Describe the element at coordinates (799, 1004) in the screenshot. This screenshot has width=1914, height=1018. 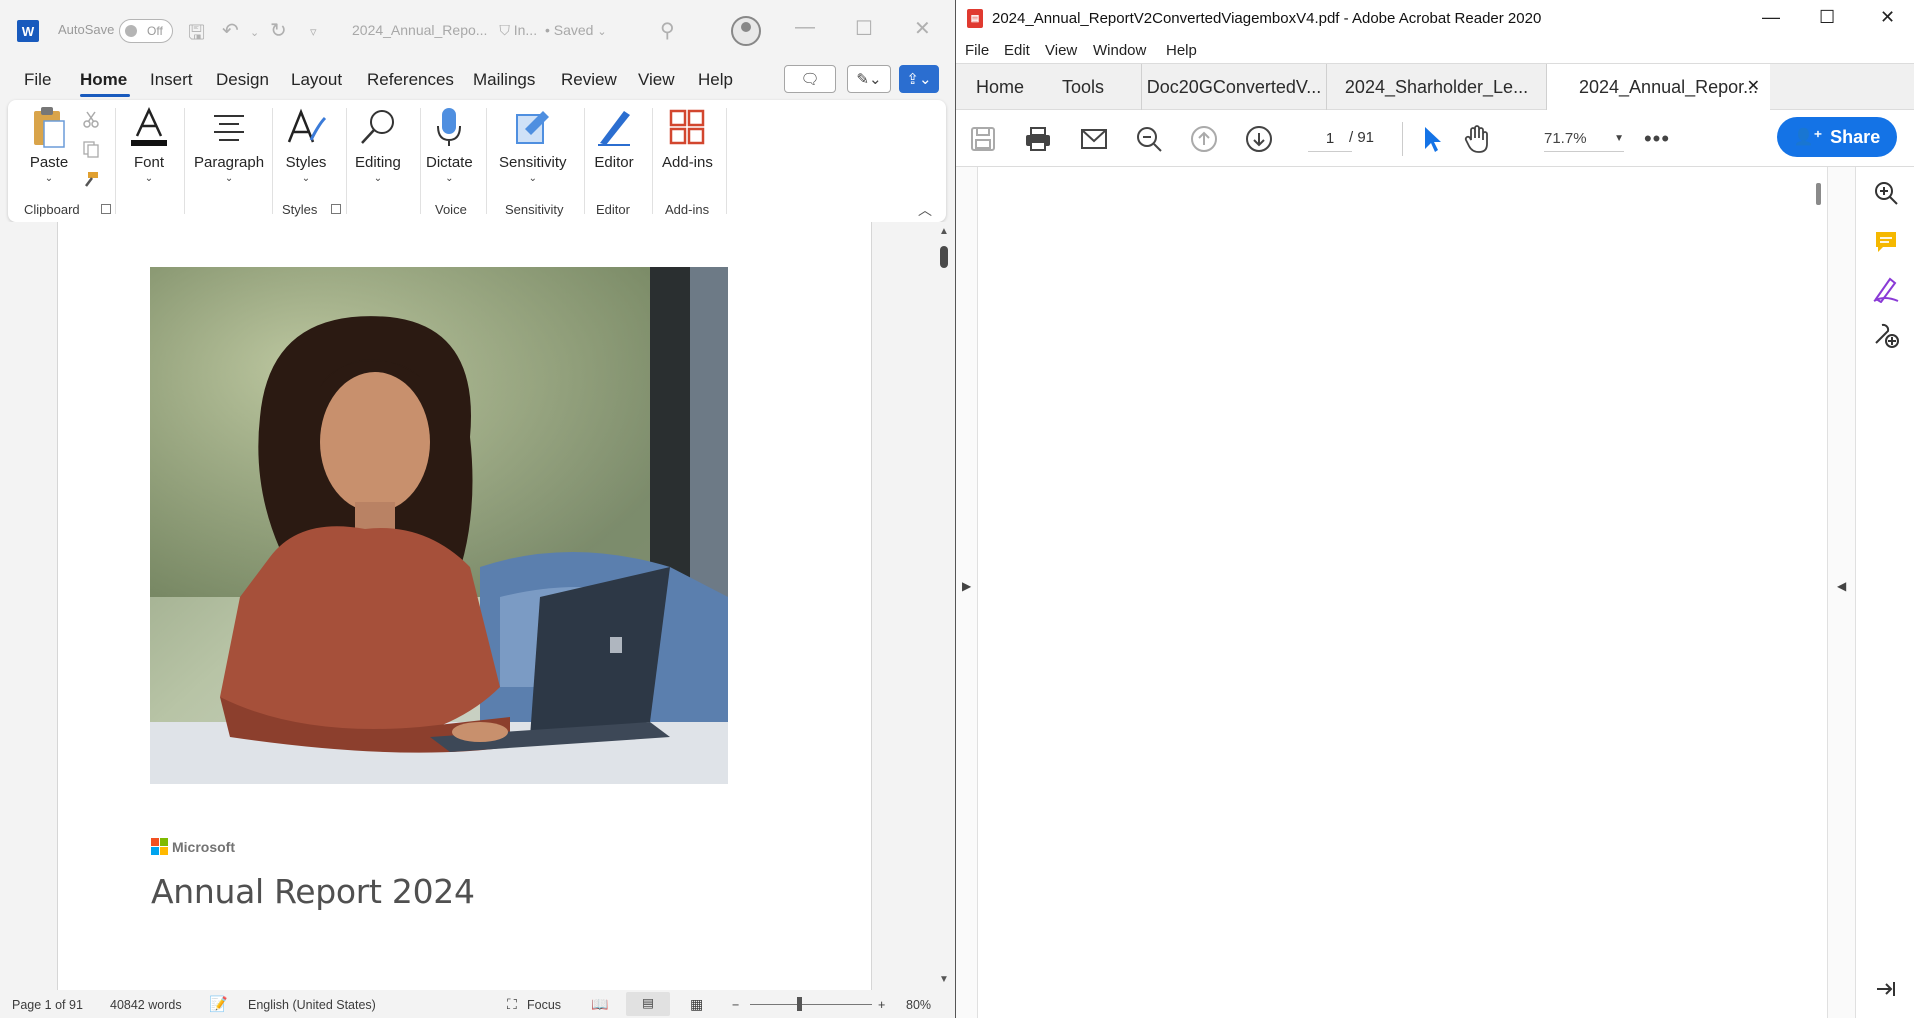
I see `zoom-slider-thumb` at that location.